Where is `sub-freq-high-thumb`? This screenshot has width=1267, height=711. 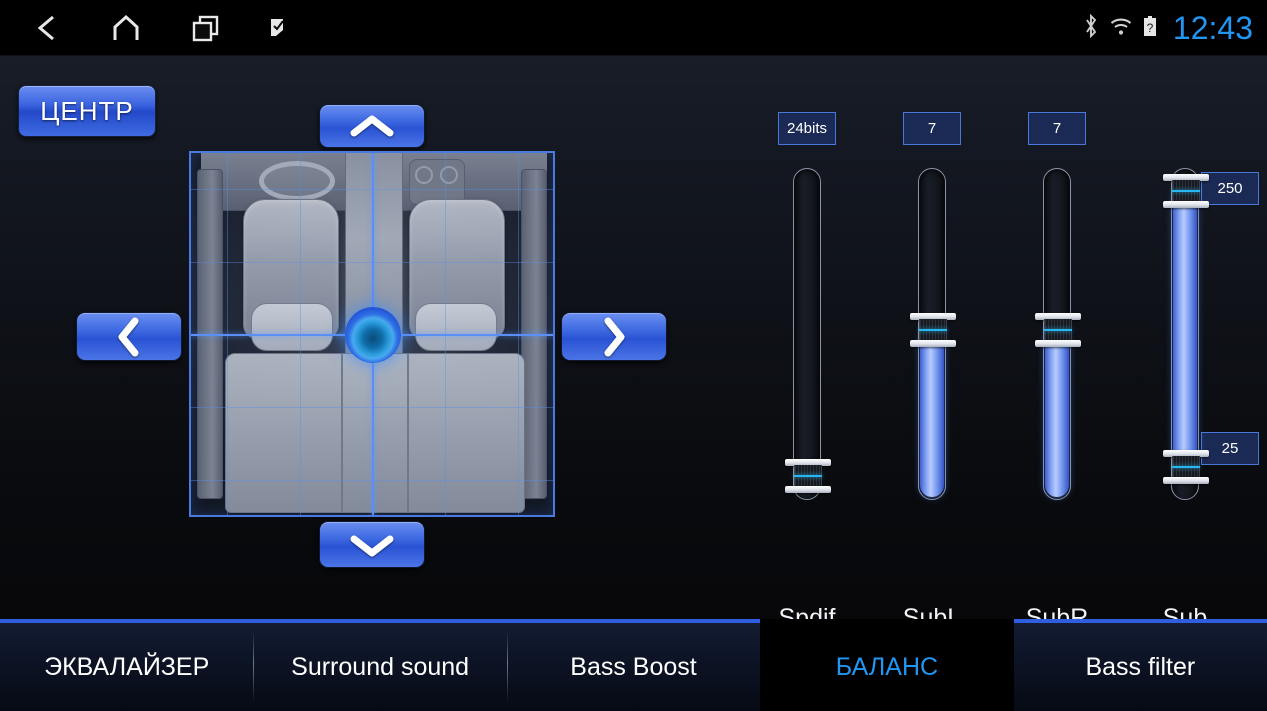
sub-freq-high-thumb is located at coordinates (1186, 191).